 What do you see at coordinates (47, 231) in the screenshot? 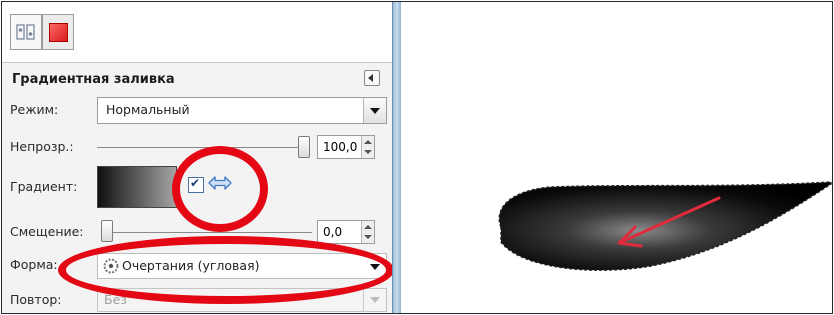
I see `offset-label: Смещение:` at bounding box center [47, 231].